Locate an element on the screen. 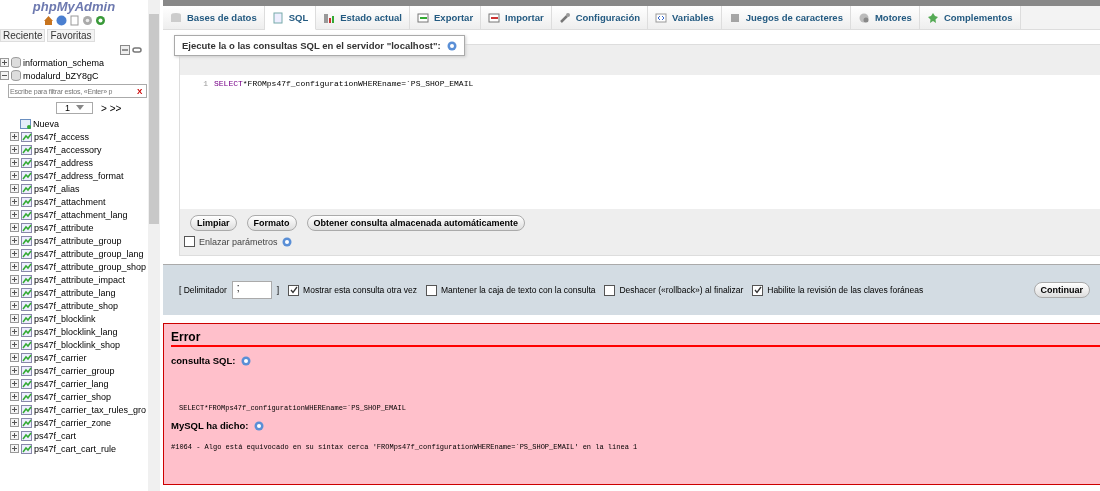 The height and width of the screenshot is (491, 1100). action-button: Obtener consulta almacenada automáticamente is located at coordinates (416, 223).